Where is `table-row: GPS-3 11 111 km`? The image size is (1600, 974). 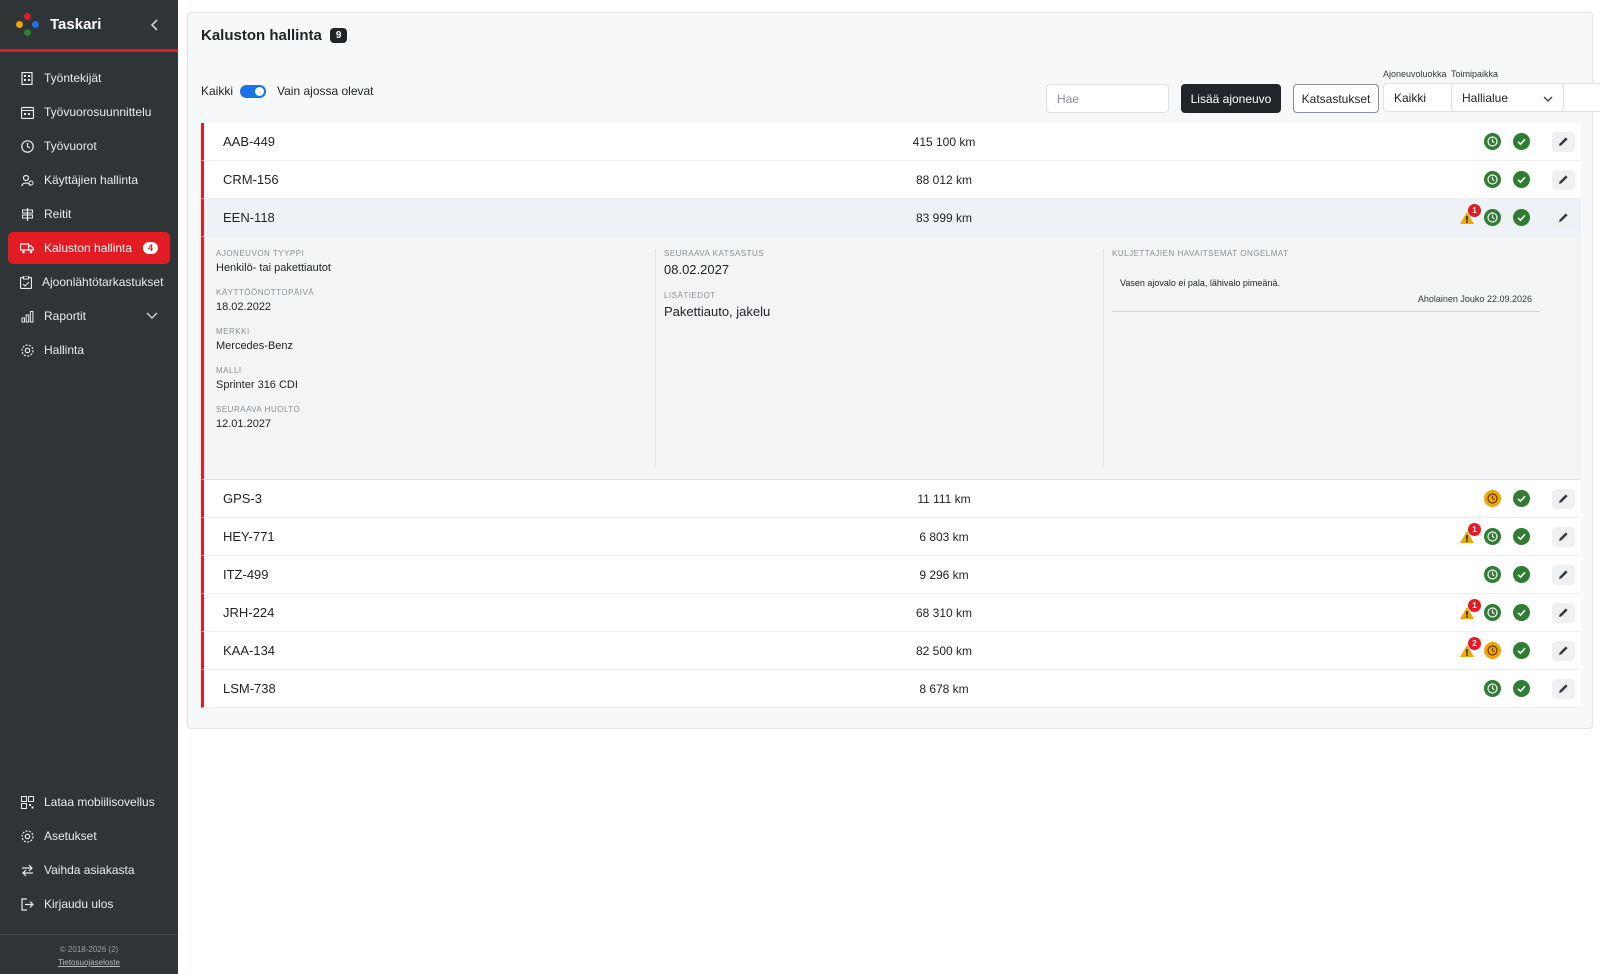 table-row: GPS-3 11 111 km is located at coordinates (891, 499).